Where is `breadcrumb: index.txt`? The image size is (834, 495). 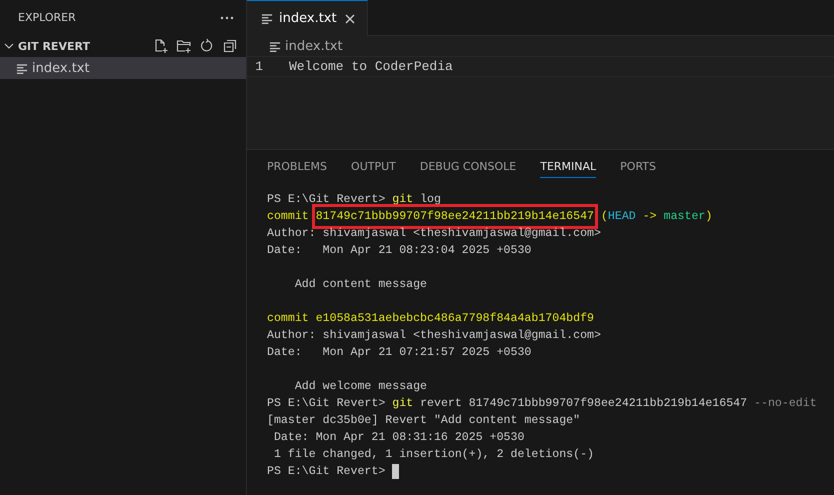
breadcrumb: index.txt is located at coordinates (314, 46).